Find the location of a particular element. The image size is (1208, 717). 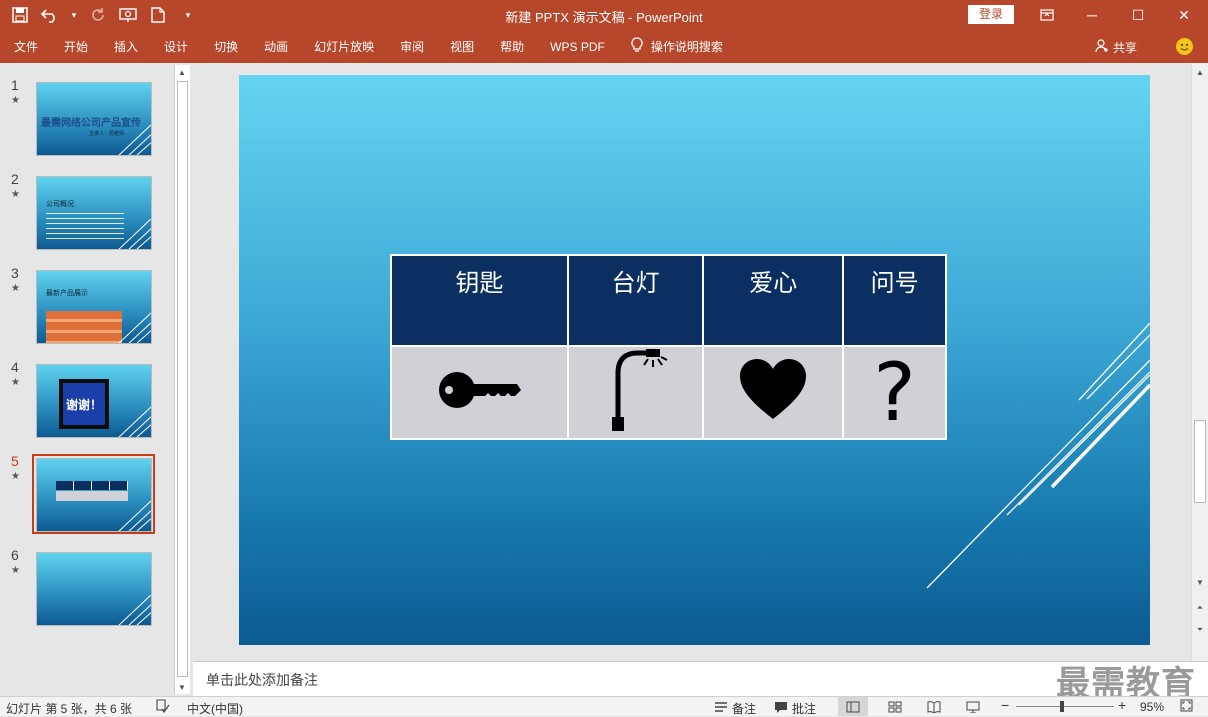

slide-thumbnail-4: 4 ★ 谢谢！ is located at coordinates (87, 392).